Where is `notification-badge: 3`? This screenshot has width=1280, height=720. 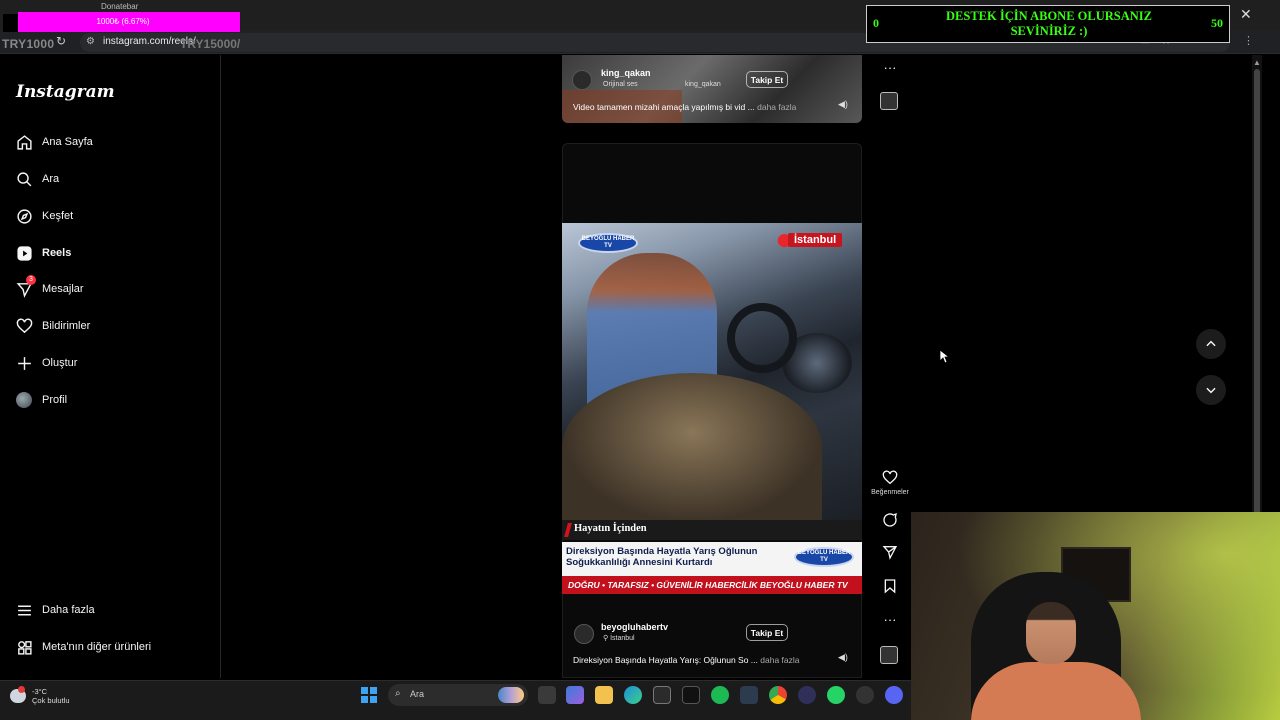 notification-badge: 3 is located at coordinates (31, 280).